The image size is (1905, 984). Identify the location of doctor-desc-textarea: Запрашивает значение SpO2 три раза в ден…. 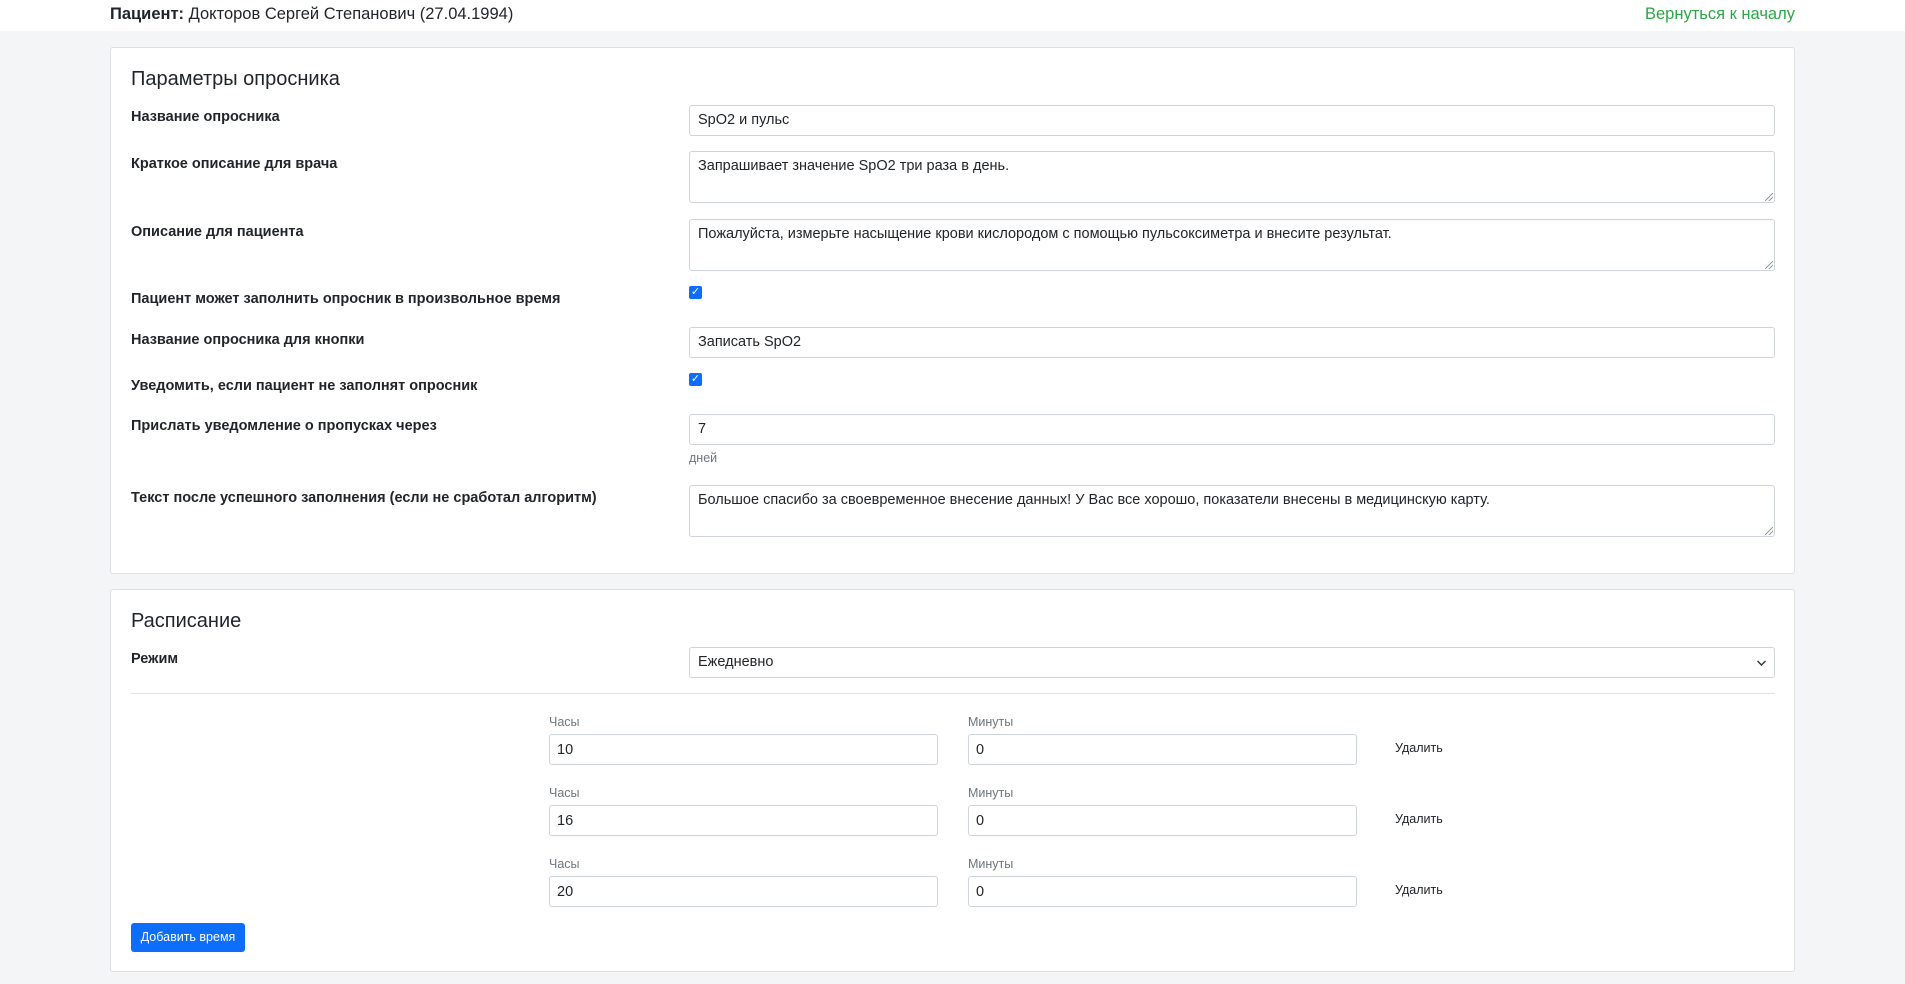
(1232, 177).